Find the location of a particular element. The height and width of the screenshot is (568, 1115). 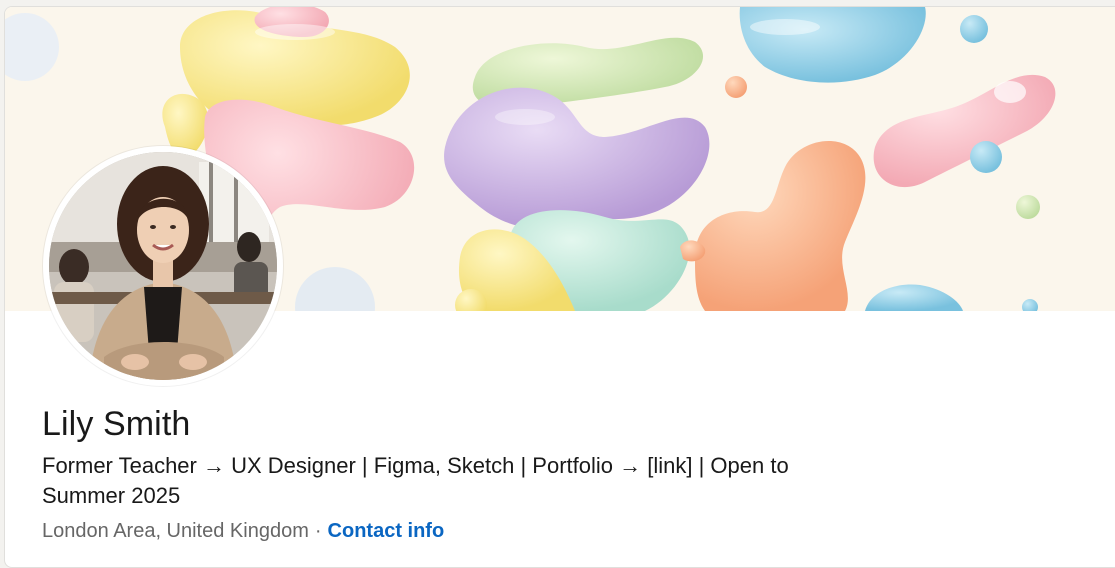

profile-photo-illustration is located at coordinates (163, 266).